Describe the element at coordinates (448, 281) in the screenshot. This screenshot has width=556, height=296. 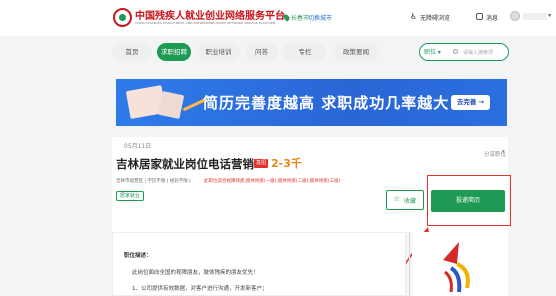
I see `logo-red-stroke` at that location.